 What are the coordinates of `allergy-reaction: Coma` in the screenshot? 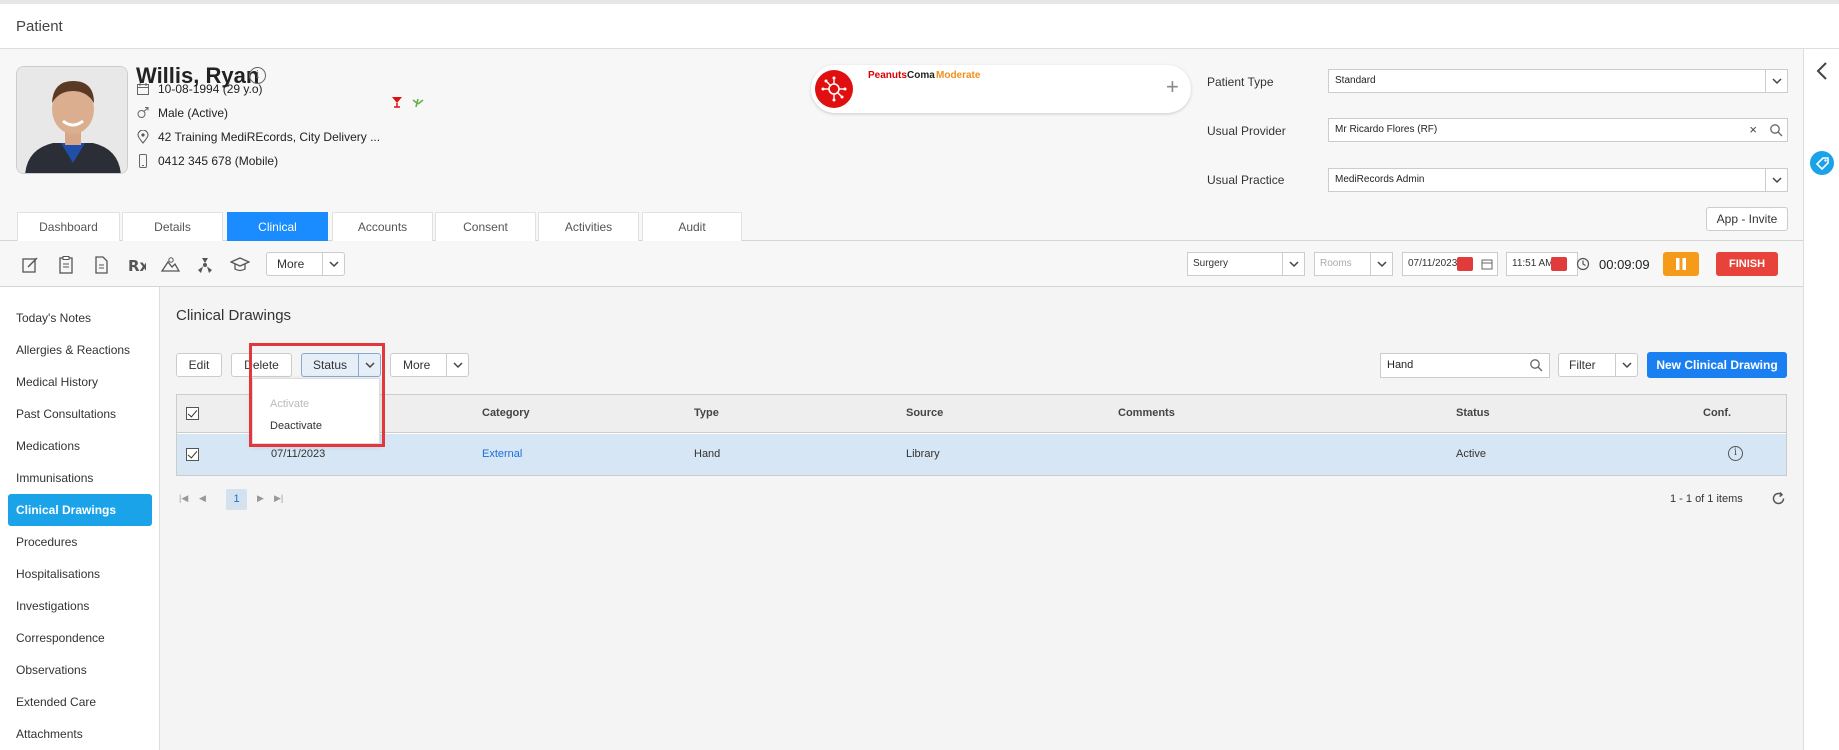 It's located at (921, 75).